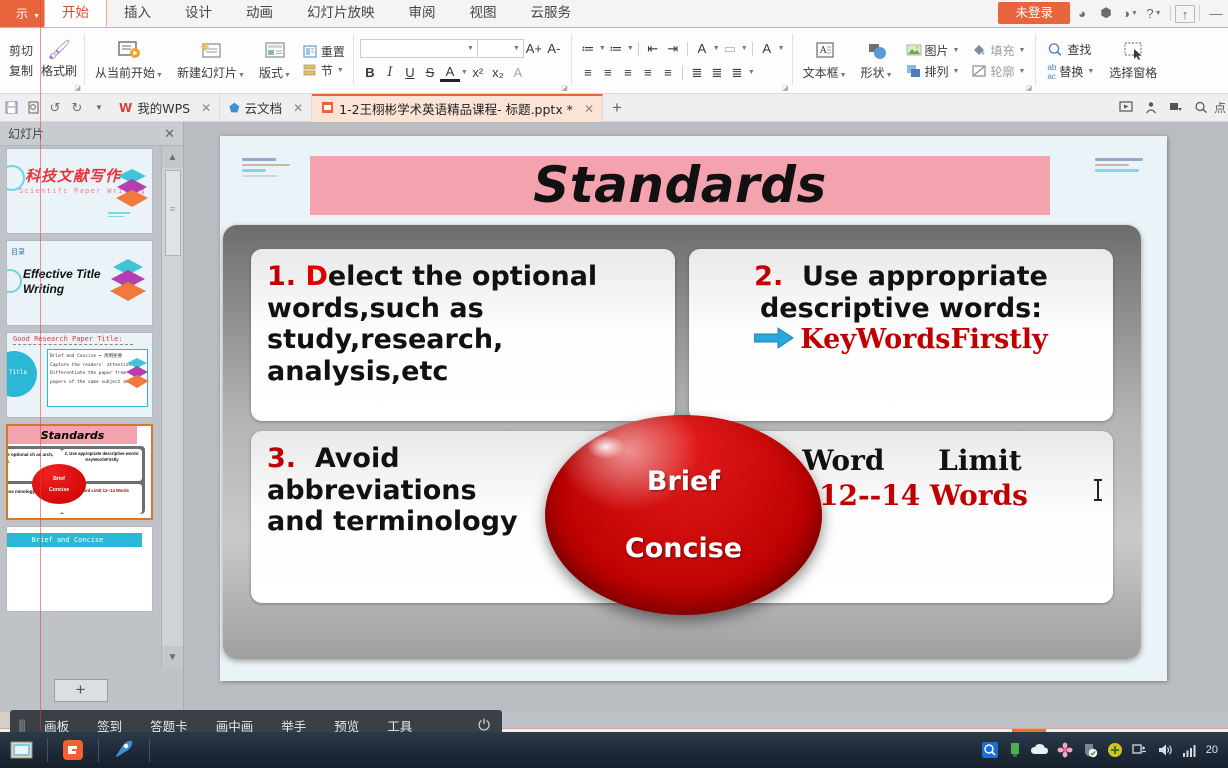 The height and width of the screenshot is (768, 1228). Describe the element at coordinates (1165, 750) in the screenshot. I see `volume-icon` at that location.